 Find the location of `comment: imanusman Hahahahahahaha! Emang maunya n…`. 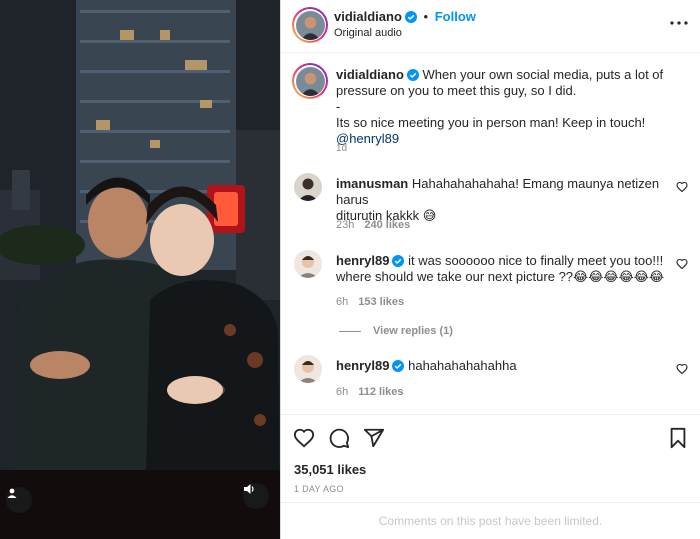

comment: imanusman Hahahahahahaha! Emang maunya n… is located at coordinates (501, 200).